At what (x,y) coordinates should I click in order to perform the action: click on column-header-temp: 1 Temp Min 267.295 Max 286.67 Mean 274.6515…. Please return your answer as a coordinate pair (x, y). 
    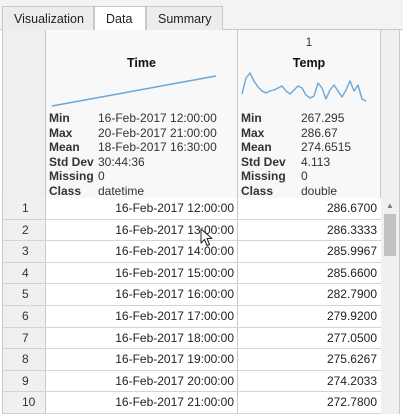
    Looking at the image, I should click on (309, 114).